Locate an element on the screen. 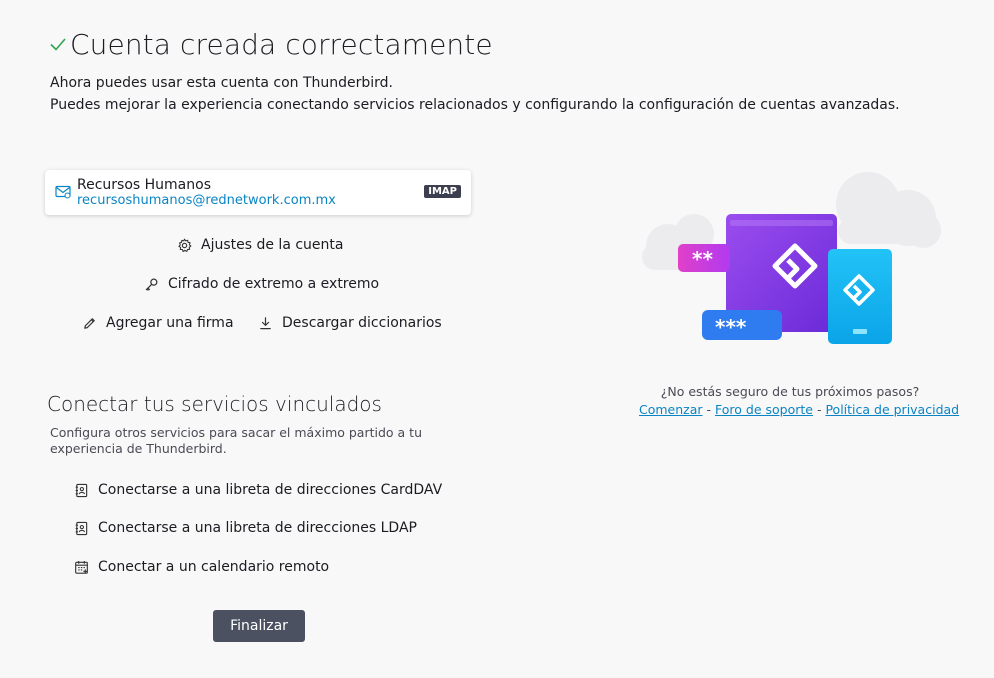 This screenshot has width=994, height=678. account-email: recursoshumanos@rednetwork.com.mx is located at coordinates (206, 200).